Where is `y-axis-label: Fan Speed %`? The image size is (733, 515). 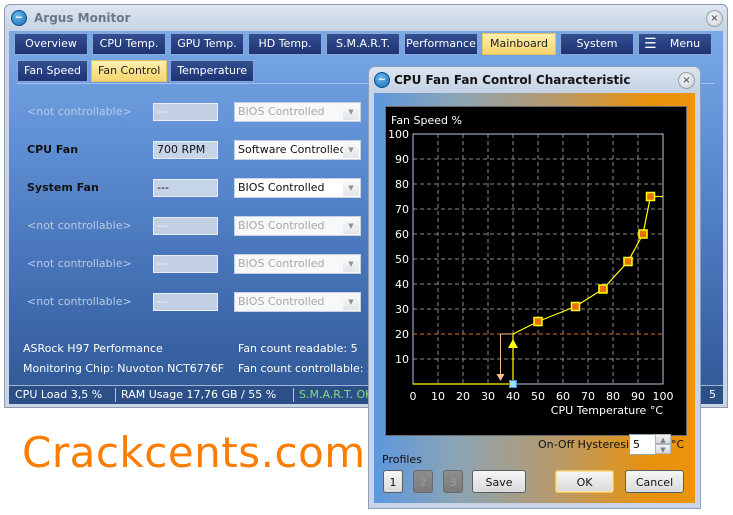 y-axis-label: Fan Speed % is located at coordinates (426, 120).